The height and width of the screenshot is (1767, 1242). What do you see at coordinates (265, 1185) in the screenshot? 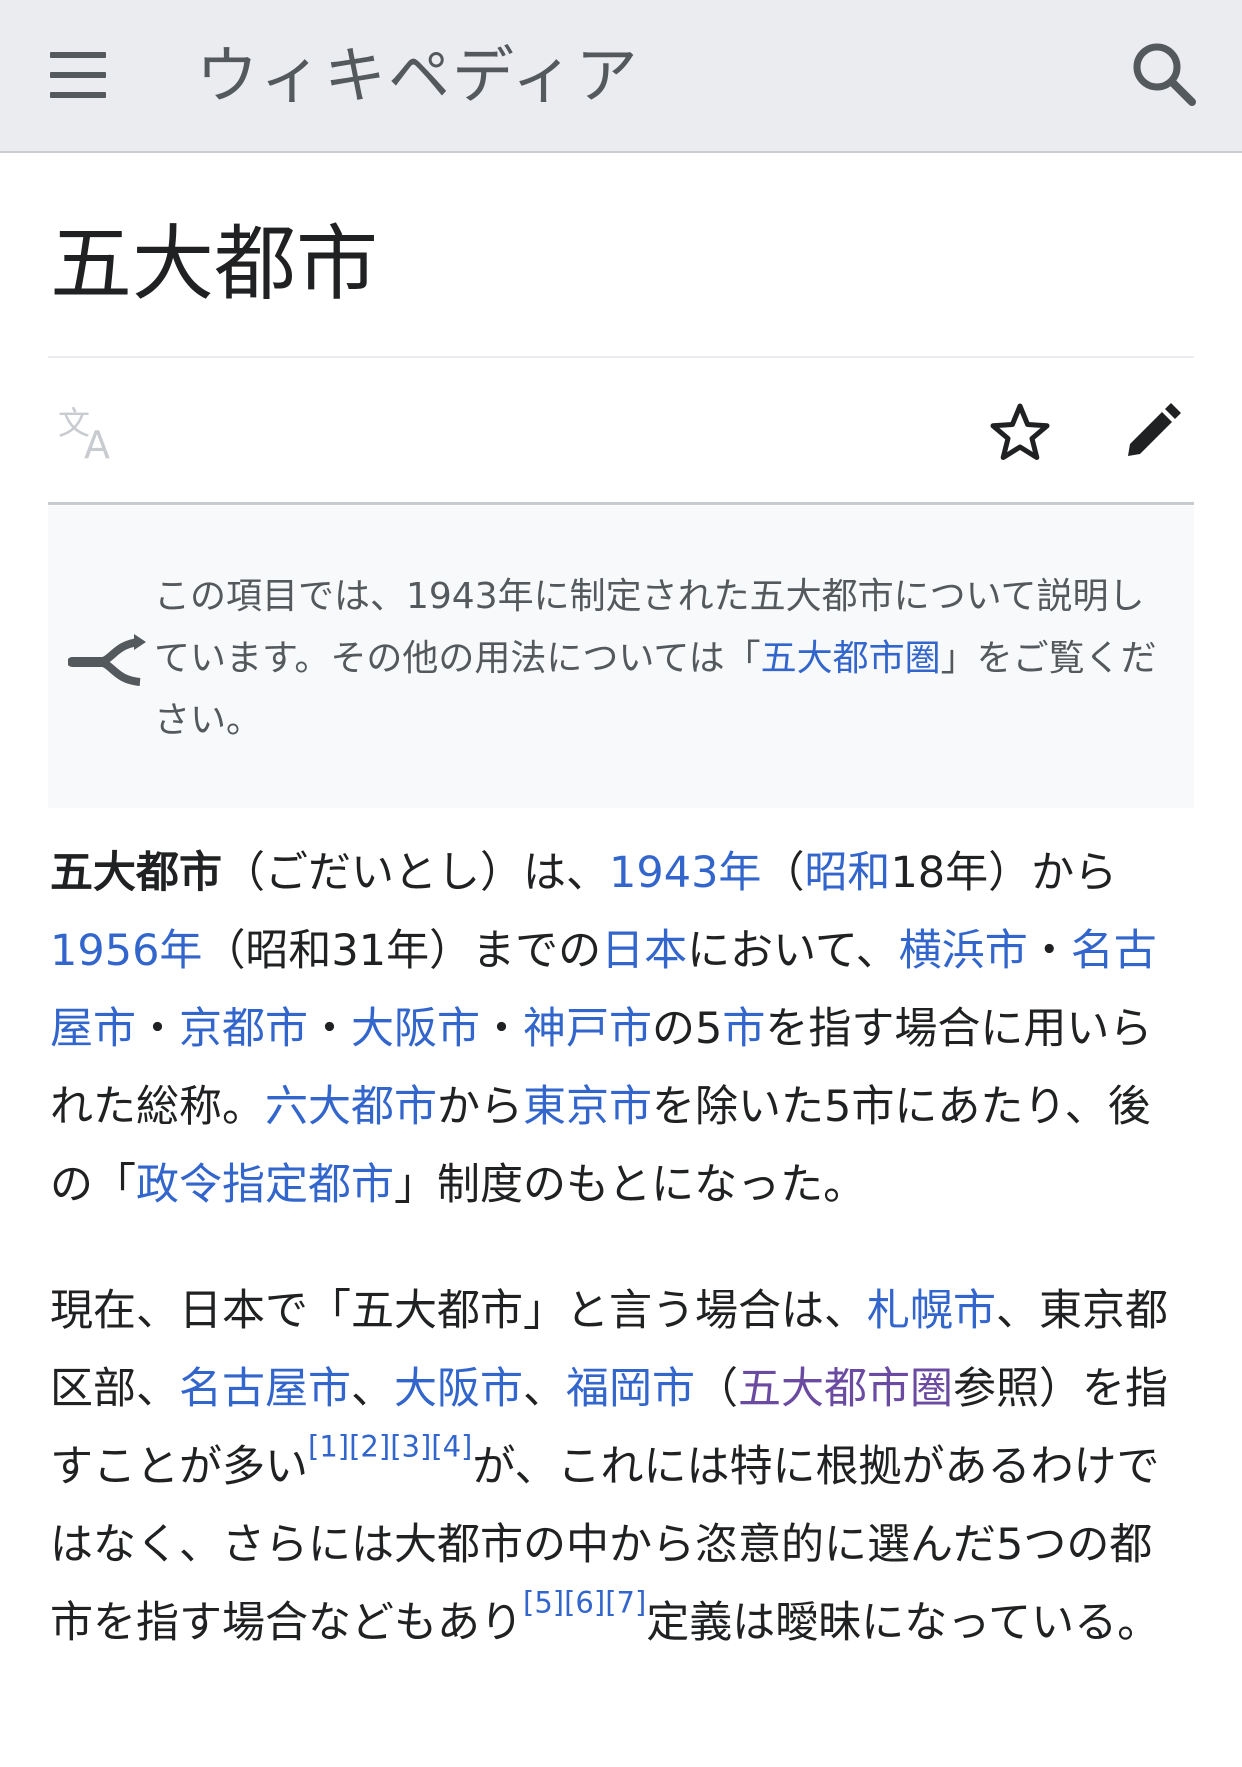
I see `link-designated-city: 政令指定都市` at bounding box center [265, 1185].